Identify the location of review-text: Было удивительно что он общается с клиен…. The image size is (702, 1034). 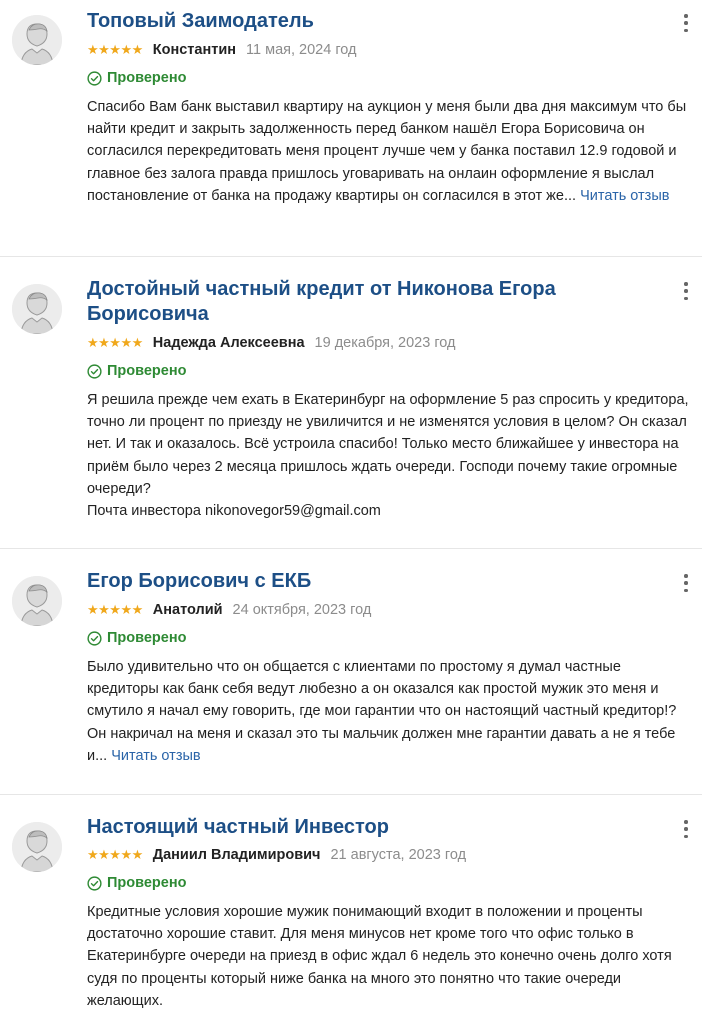
(388, 711).